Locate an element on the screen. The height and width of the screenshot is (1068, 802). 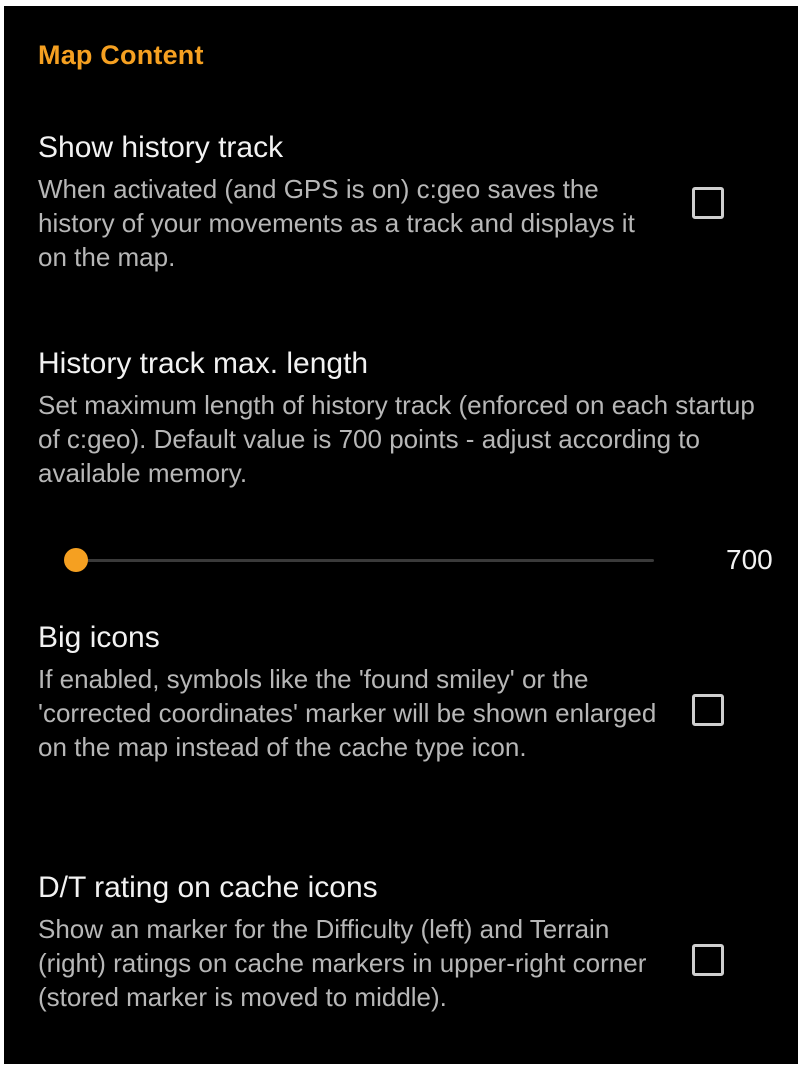
slider-value: 700 is located at coordinates (749, 559).